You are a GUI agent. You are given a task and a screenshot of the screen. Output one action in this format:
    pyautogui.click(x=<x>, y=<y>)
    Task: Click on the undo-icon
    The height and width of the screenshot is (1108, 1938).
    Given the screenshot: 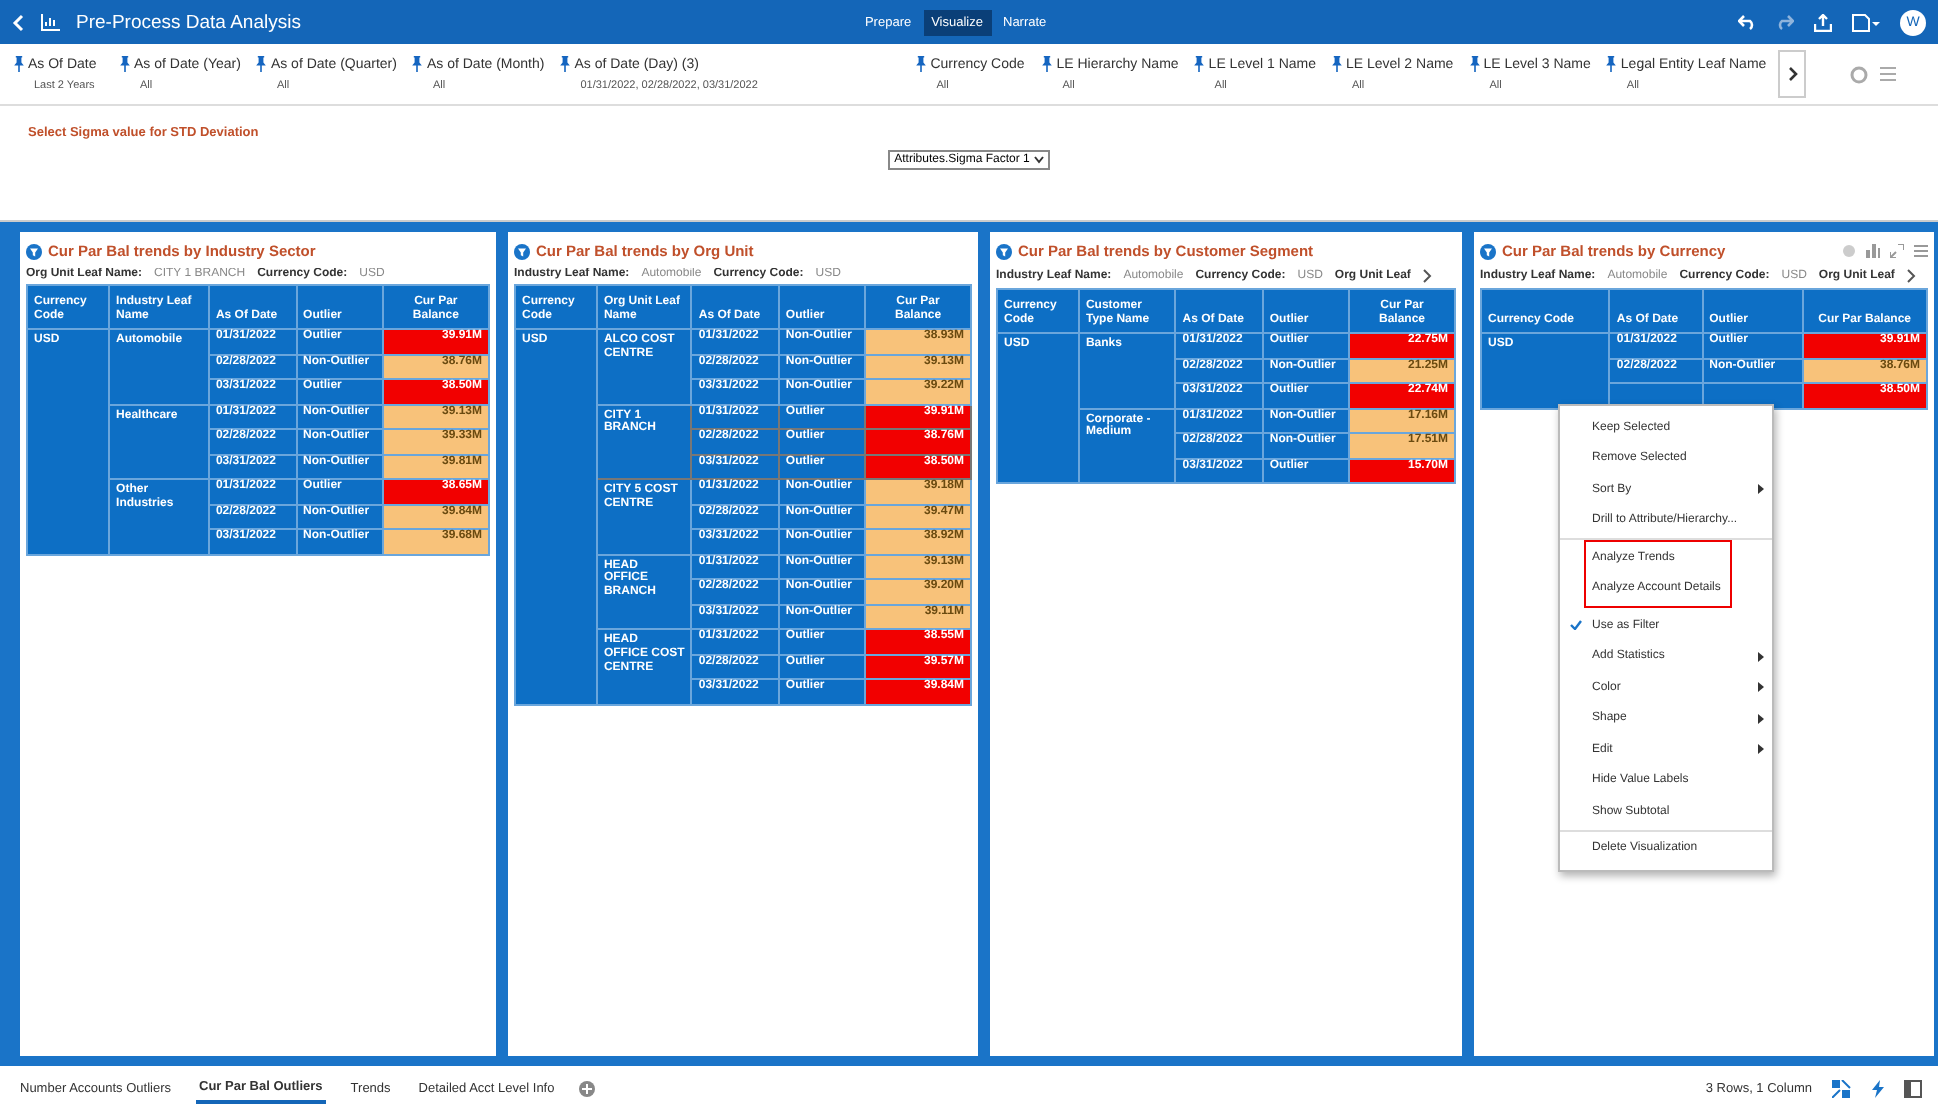 What is the action you would take?
    pyautogui.click(x=1747, y=22)
    